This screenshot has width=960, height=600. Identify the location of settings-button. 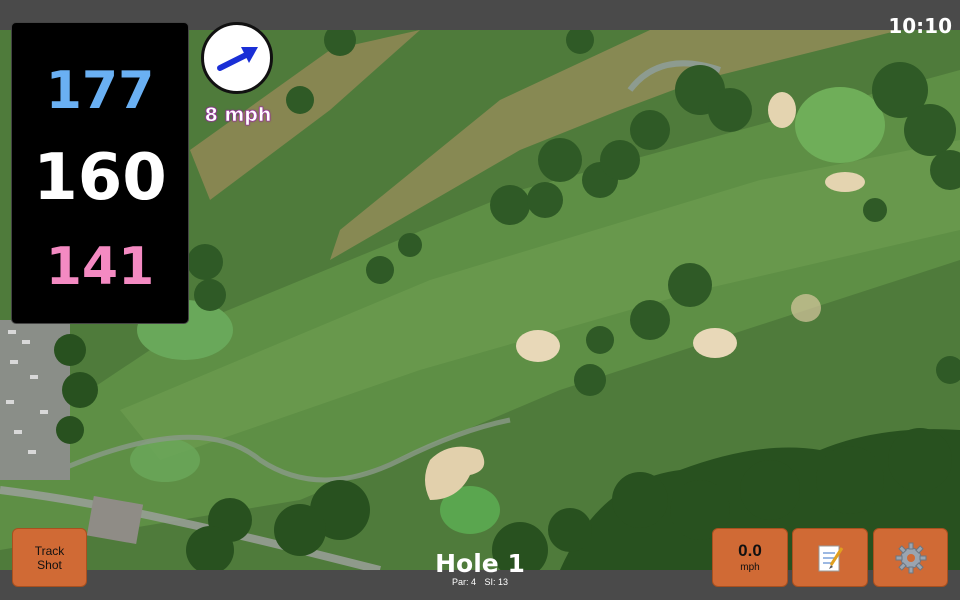
(910, 557).